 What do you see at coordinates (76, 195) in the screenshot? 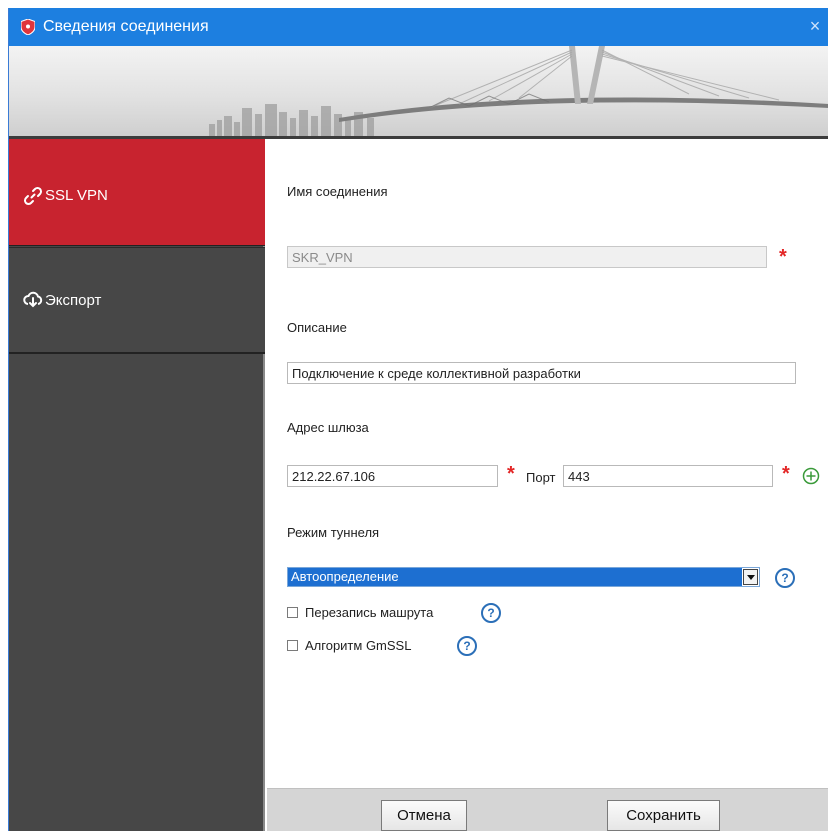
I see `sidebar-item-label: SSL VPN` at bounding box center [76, 195].